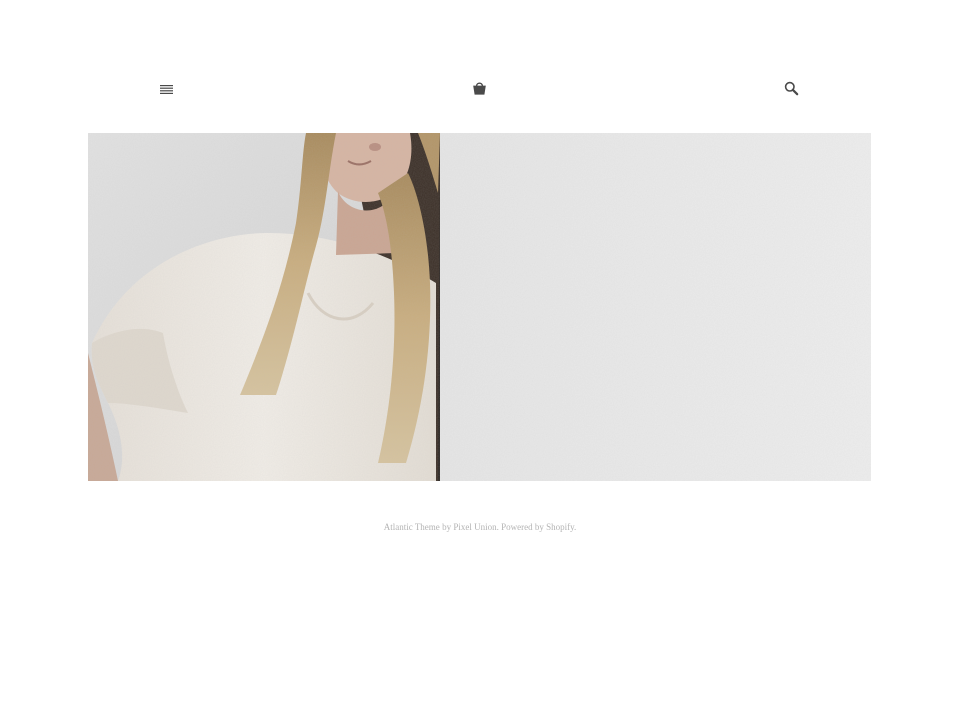 The height and width of the screenshot is (720, 960). Describe the element at coordinates (167, 89) in the screenshot. I see `hamburger-menu-icon` at that location.